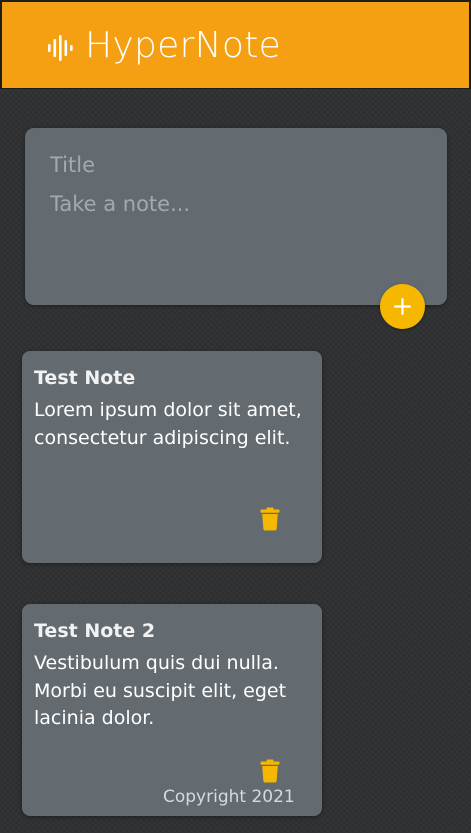  What do you see at coordinates (229, 797) in the screenshot?
I see `copyright-footer: Copyright 2021` at bounding box center [229, 797].